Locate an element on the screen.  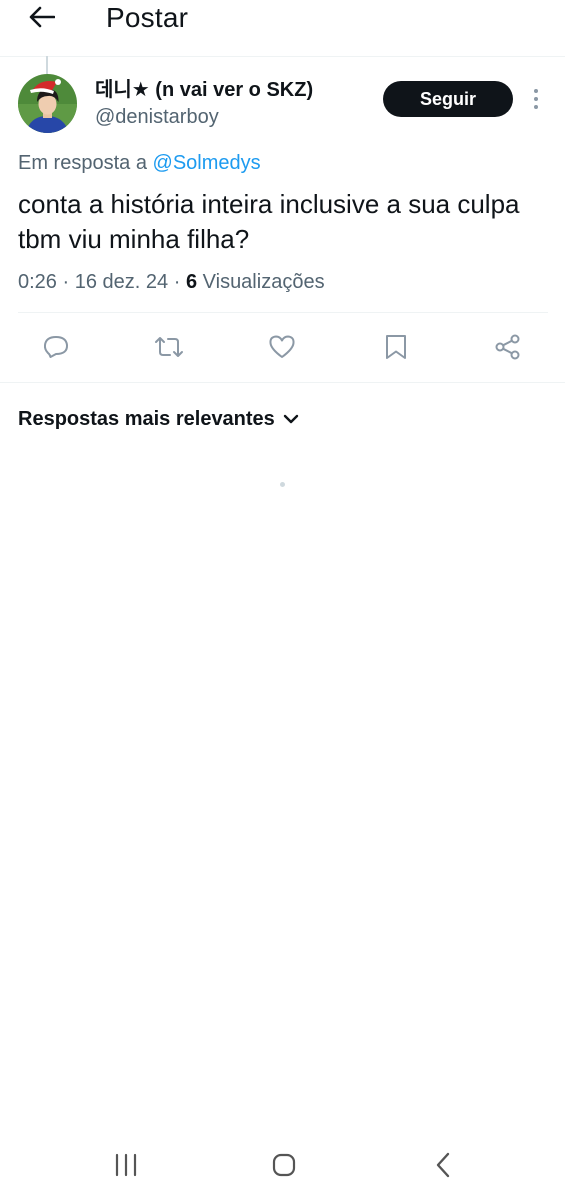
reply-icon is located at coordinates (56, 347).